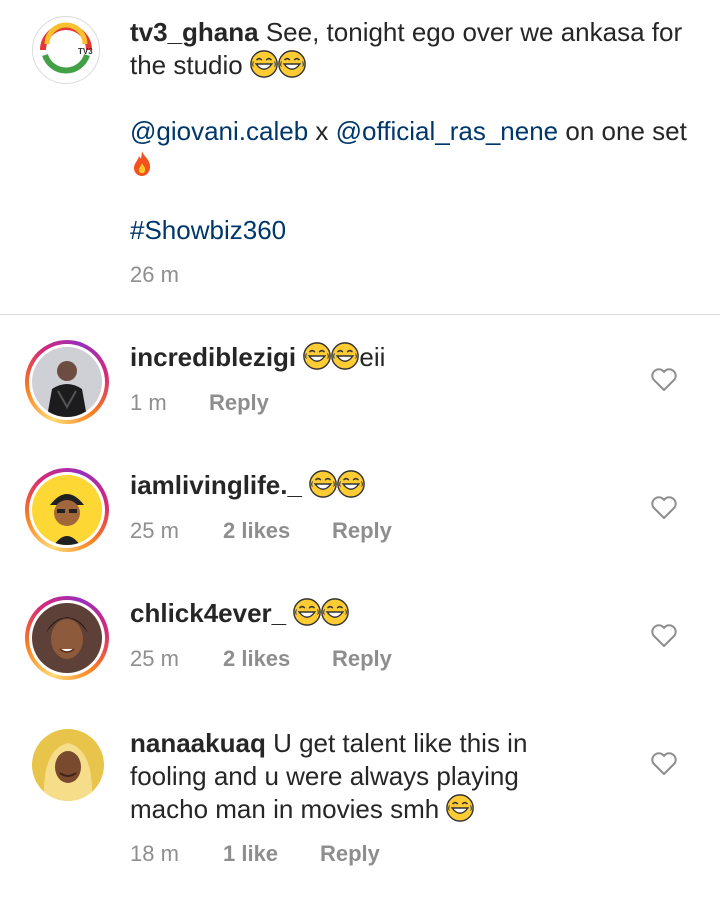  Describe the element at coordinates (644, 131) in the screenshot. I see `caption-line2b: one set` at that location.